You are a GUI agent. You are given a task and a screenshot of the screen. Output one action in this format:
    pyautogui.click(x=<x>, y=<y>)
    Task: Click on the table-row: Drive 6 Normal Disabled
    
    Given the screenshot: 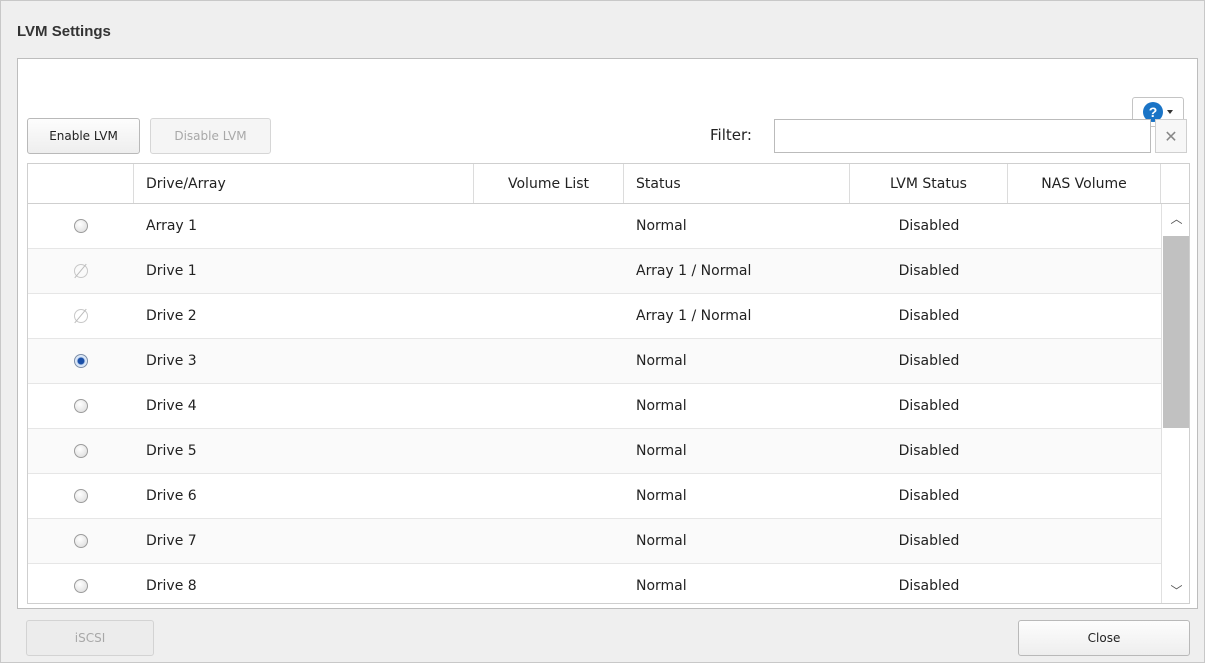 What is the action you would take?
    pyautogui.click(x=594, y=496)
    